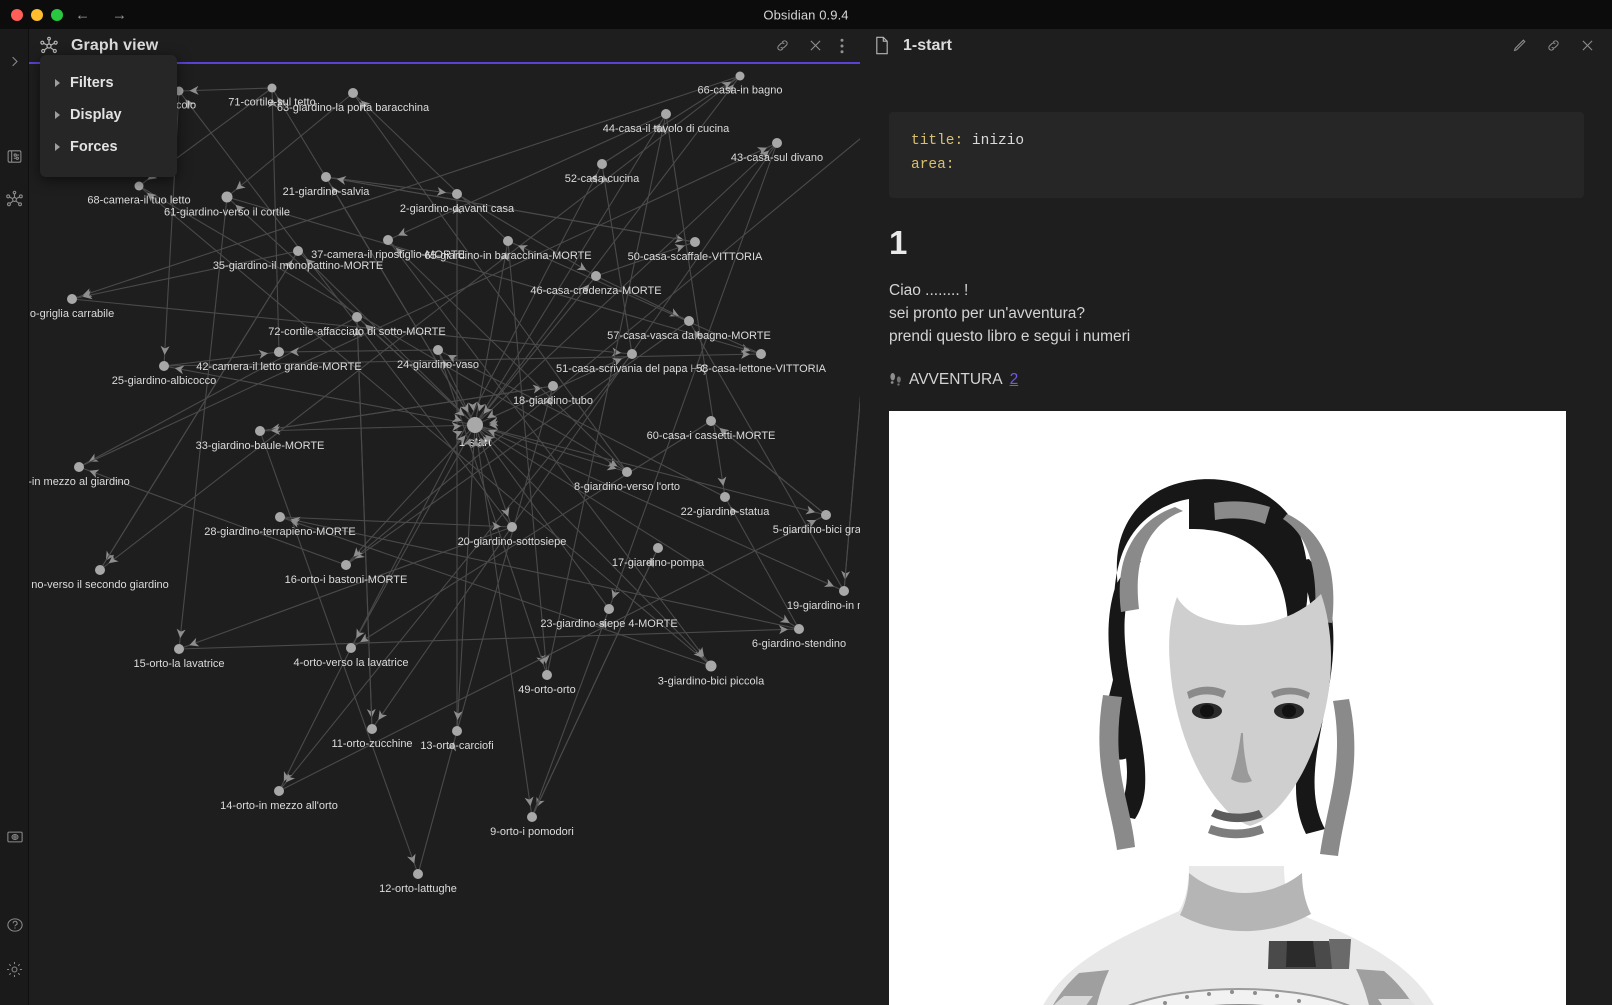 The image size is (1612, 1005). I want to click on graph-settings-forces: Forces, so click(108, 147).